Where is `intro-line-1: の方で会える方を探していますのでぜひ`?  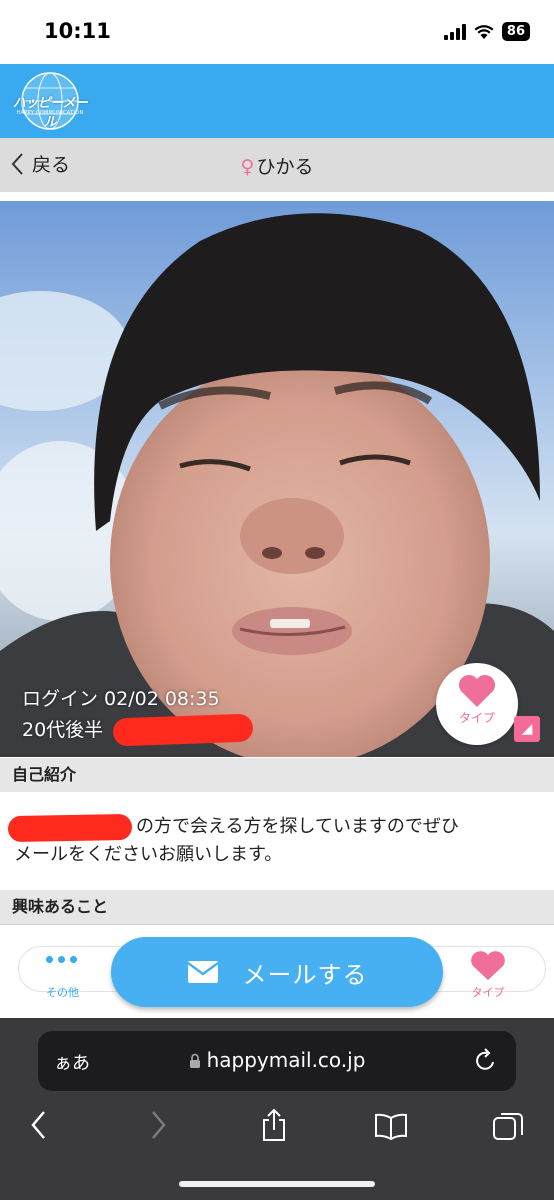 intro-line-1: の方で会える方を探していますのでぜひ is located at coordinates (297, 826).